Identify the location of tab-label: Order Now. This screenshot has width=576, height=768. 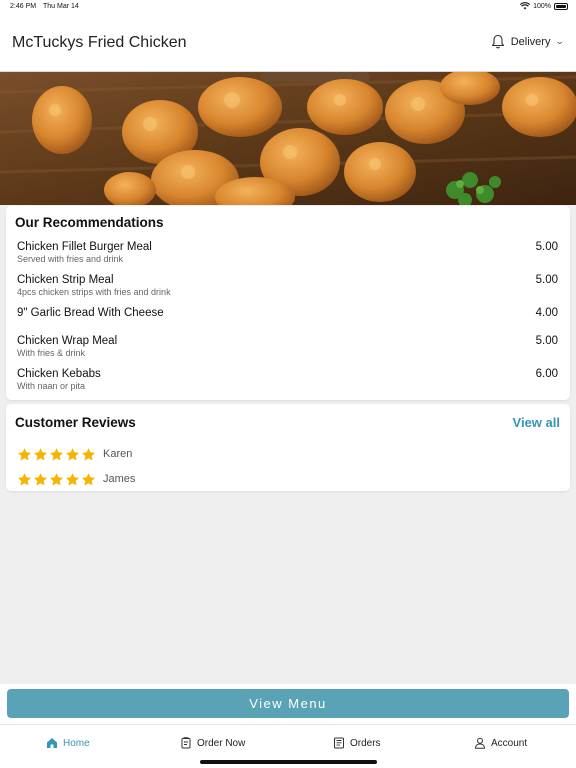
(221, 743).